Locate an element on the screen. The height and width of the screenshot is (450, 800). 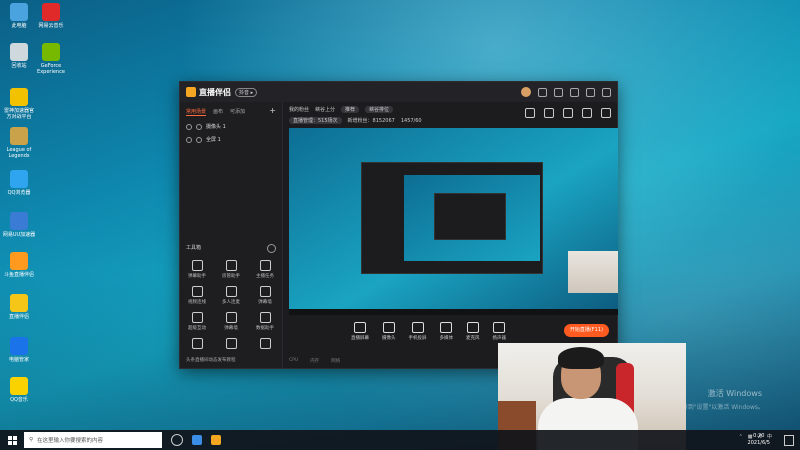
desktop-icon: League of Legends is located at coordinates (19, 143).